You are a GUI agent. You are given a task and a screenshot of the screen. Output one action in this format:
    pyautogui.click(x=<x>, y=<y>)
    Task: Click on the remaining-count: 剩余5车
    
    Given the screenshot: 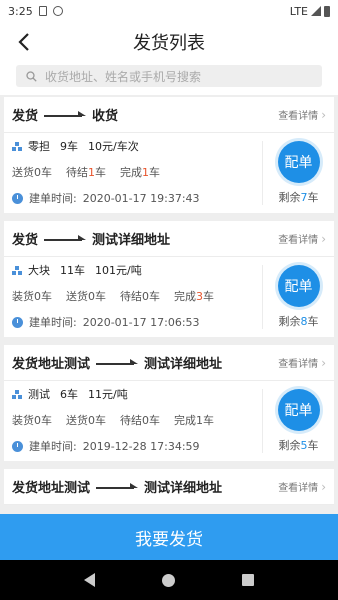 What is the action you would take?
    pyautogui.click(x=298, y=445)
    